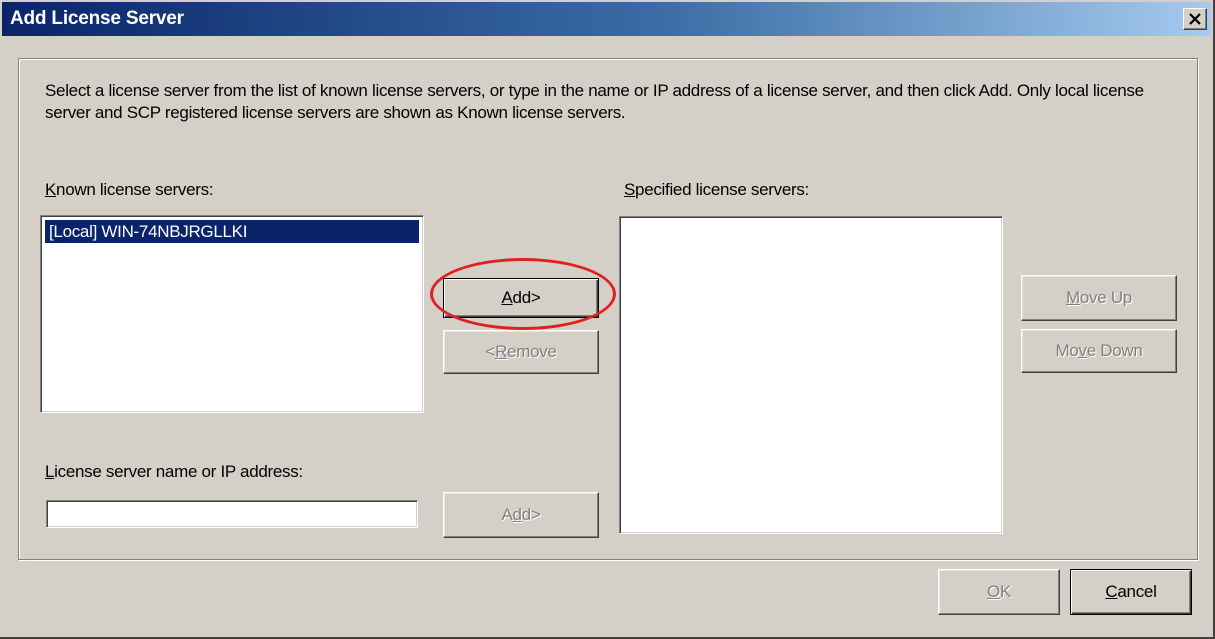 The image size is (1215, 639). I want to click on title-bar: Add License Server, so click(606, 19).